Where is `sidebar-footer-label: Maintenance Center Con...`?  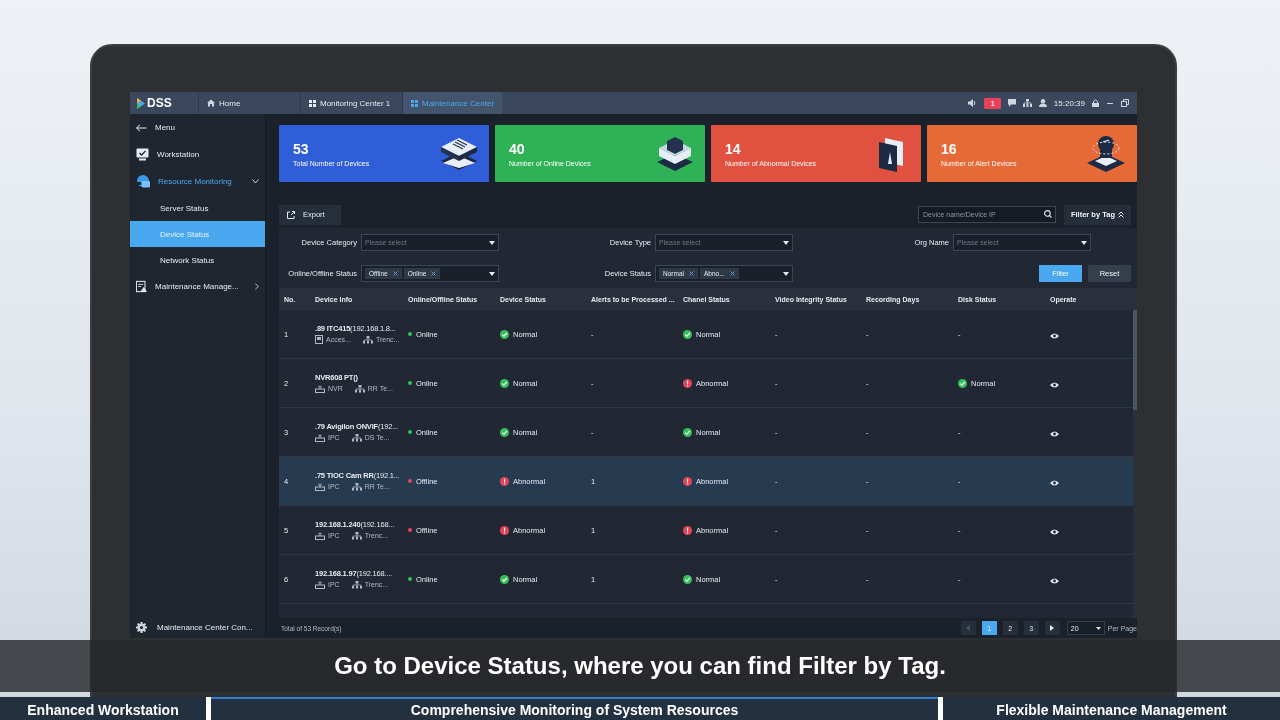 sidebar-footer-label: Maintenance Center Con... is located at coordinates (205, 627).